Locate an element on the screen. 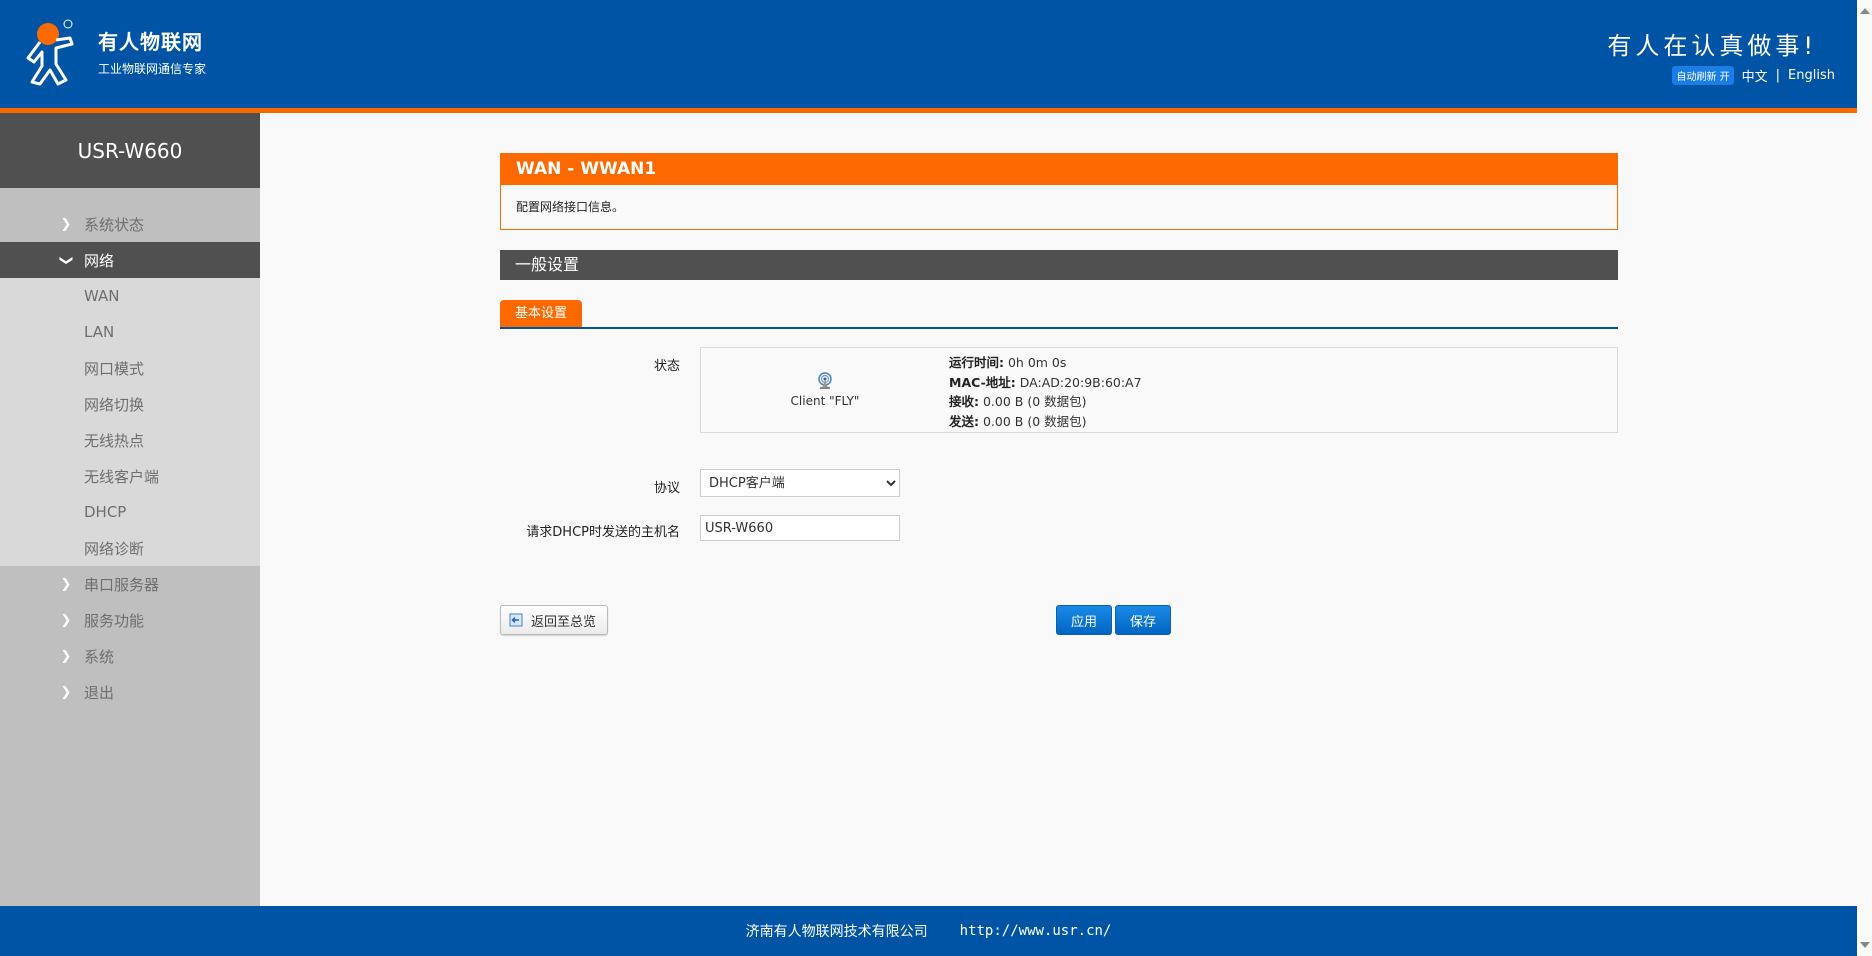  footer: 济南有人物联网技术有限公司 http://www.usr.cn/ is located at coordinates (928, 931).